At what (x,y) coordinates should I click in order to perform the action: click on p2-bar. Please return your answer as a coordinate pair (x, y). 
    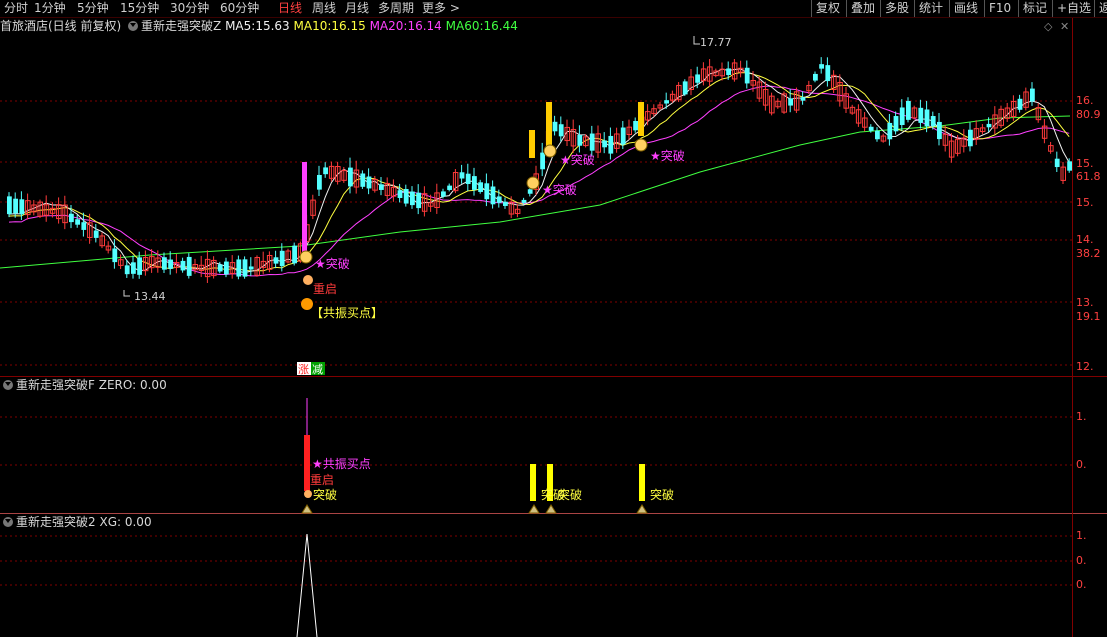
    Looking at the image, I should click on (533, 482).